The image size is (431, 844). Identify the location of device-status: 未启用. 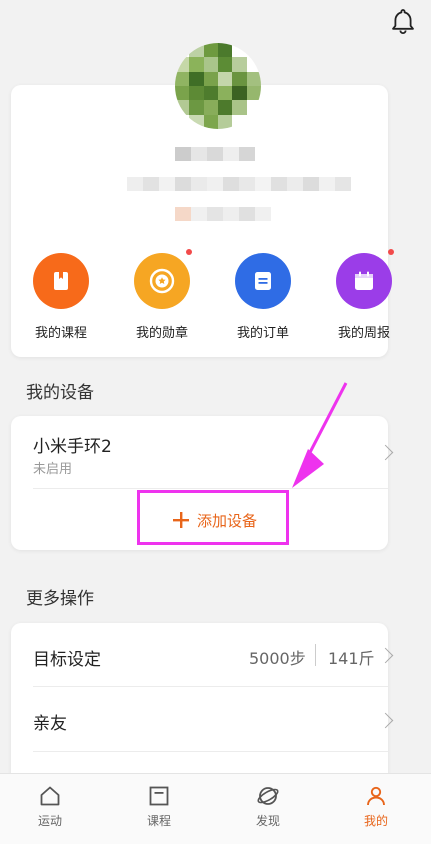
(53, 469).